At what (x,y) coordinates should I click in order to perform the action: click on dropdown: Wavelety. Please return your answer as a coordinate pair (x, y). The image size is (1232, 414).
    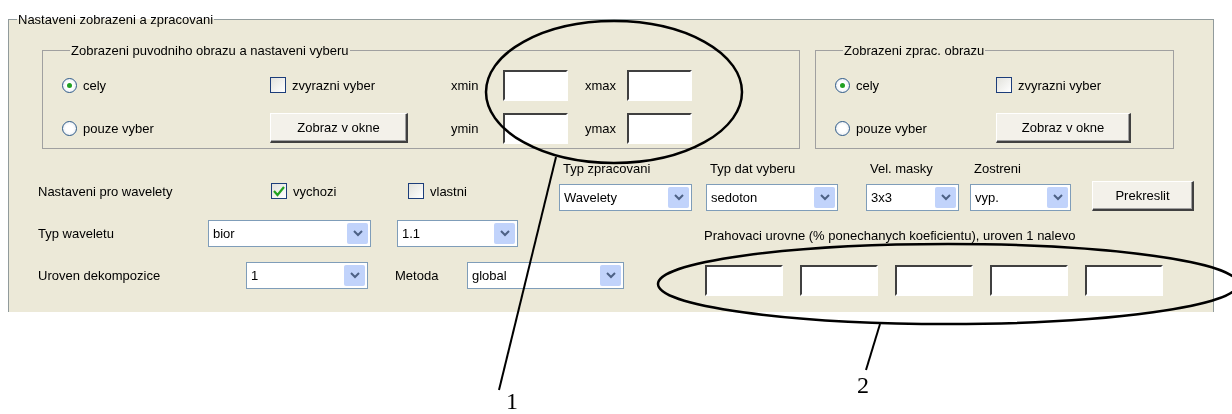
    Looking at the image, I should click on (625, 197).